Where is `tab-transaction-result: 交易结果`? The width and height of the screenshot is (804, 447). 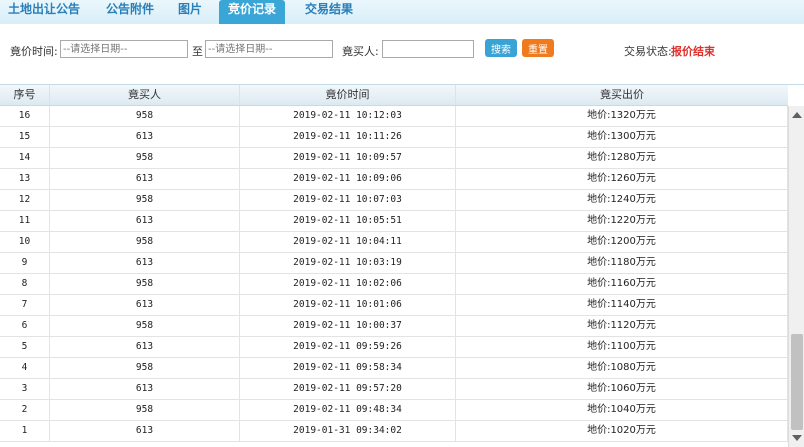
tab-transaction-result: 交易结果 is located at coordinates (329, 12).